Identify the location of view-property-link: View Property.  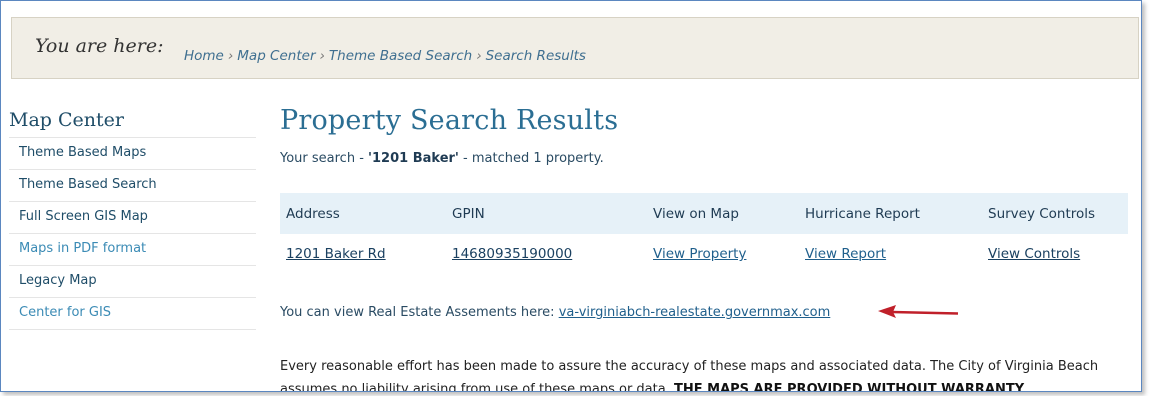
(699, 254).